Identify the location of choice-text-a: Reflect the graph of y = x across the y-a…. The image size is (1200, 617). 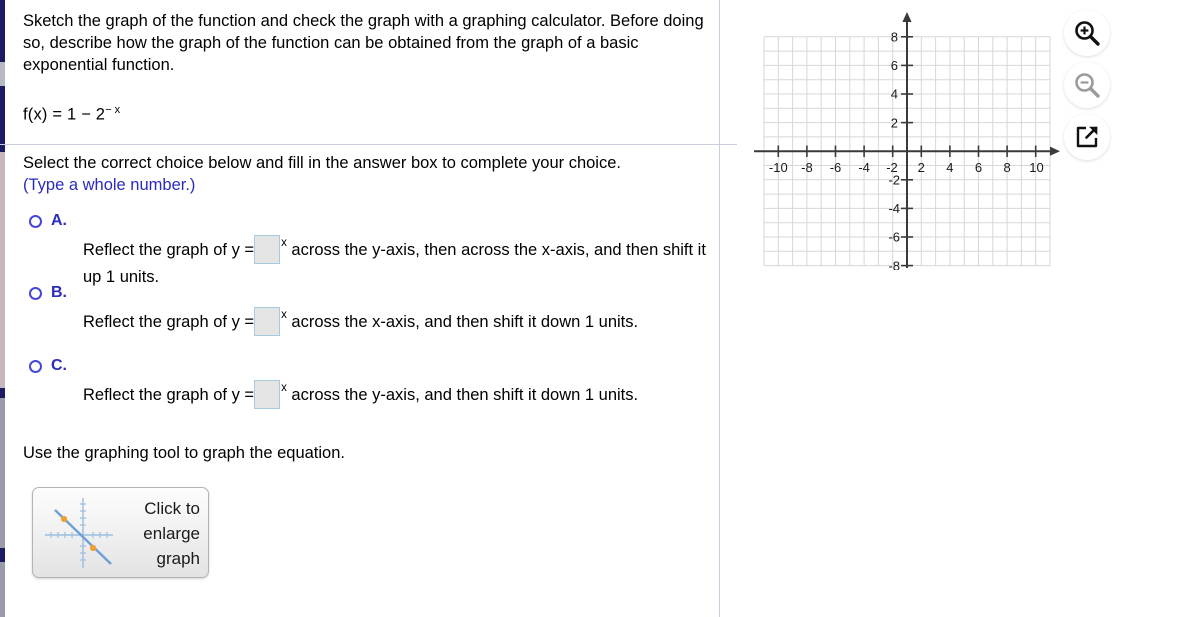
(398, 260).